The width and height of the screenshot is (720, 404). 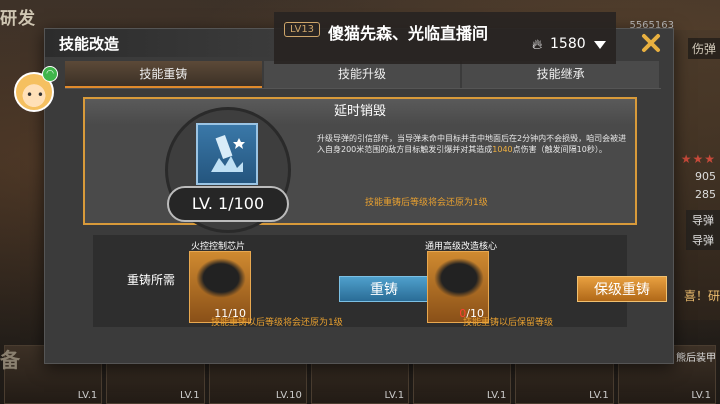 I want to click on missile-skill-icon, so click(x=227, y=154).